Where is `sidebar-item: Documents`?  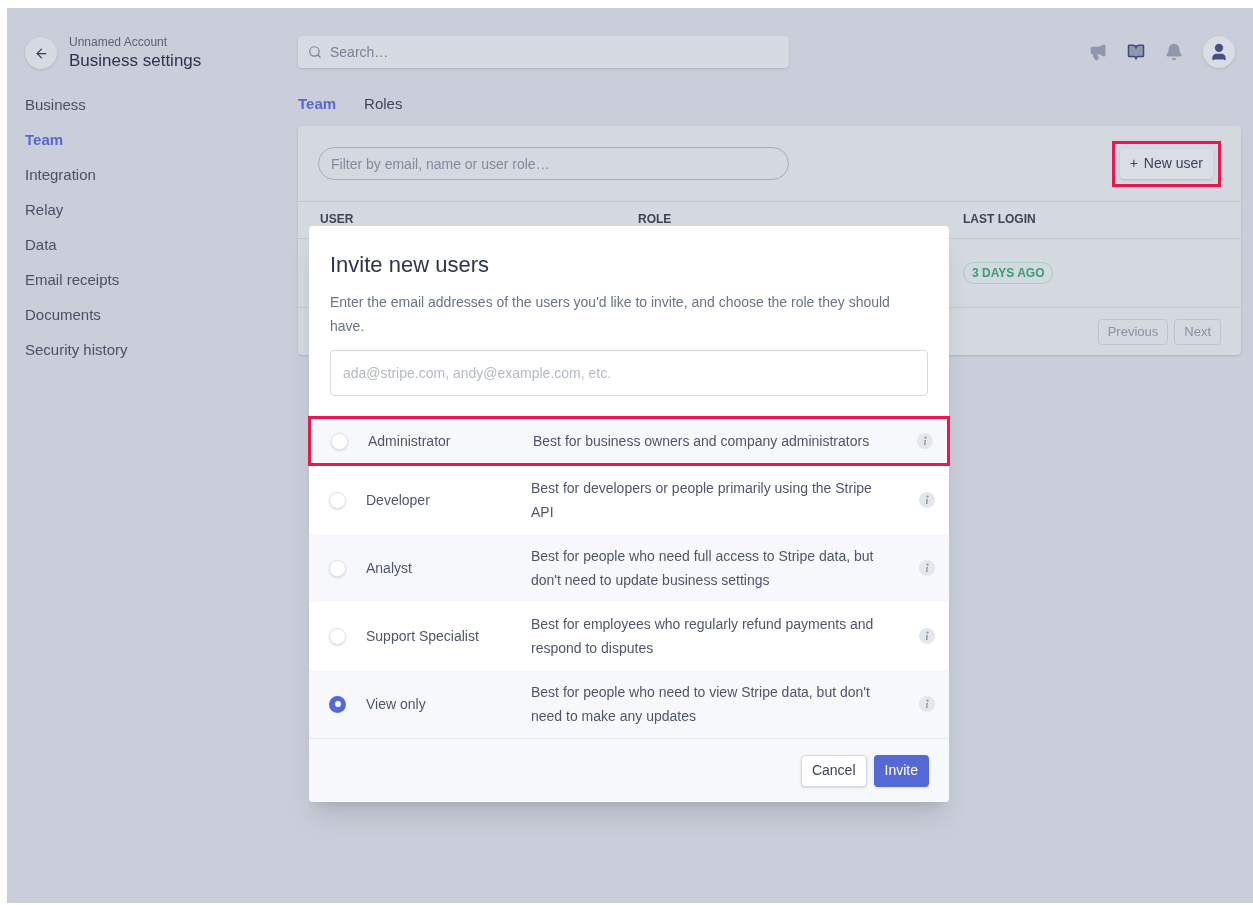
sidebar-item: Documents is located at coordinates (63, 315).